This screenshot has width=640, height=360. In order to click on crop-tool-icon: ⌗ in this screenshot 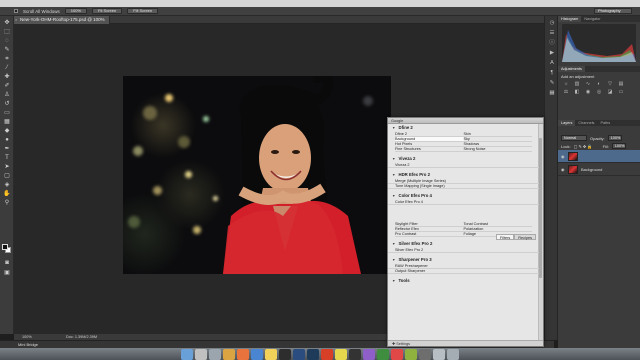, I will do `click(7, 59)`.